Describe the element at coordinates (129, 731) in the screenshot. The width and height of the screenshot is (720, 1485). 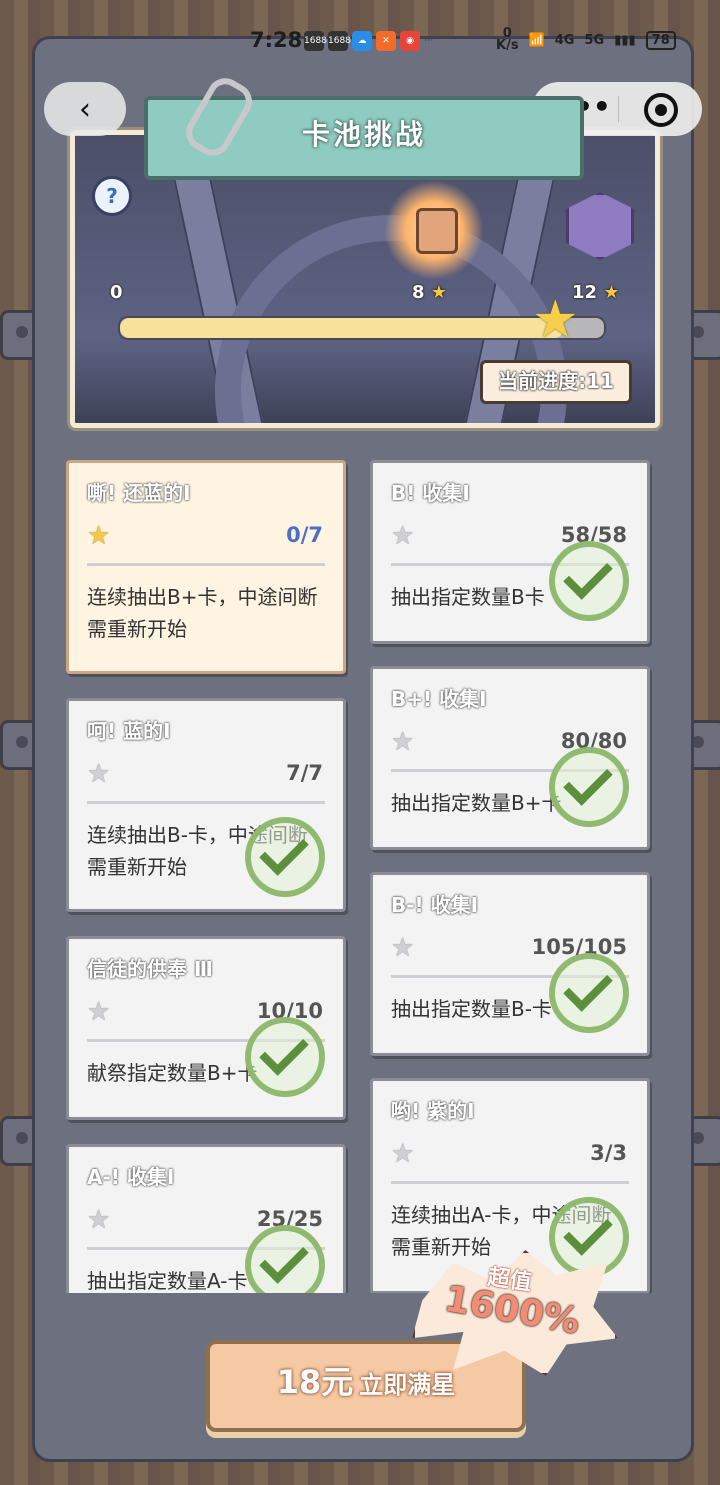
I see `task-title: 呵! 蓝的Ⅰ` at that location.